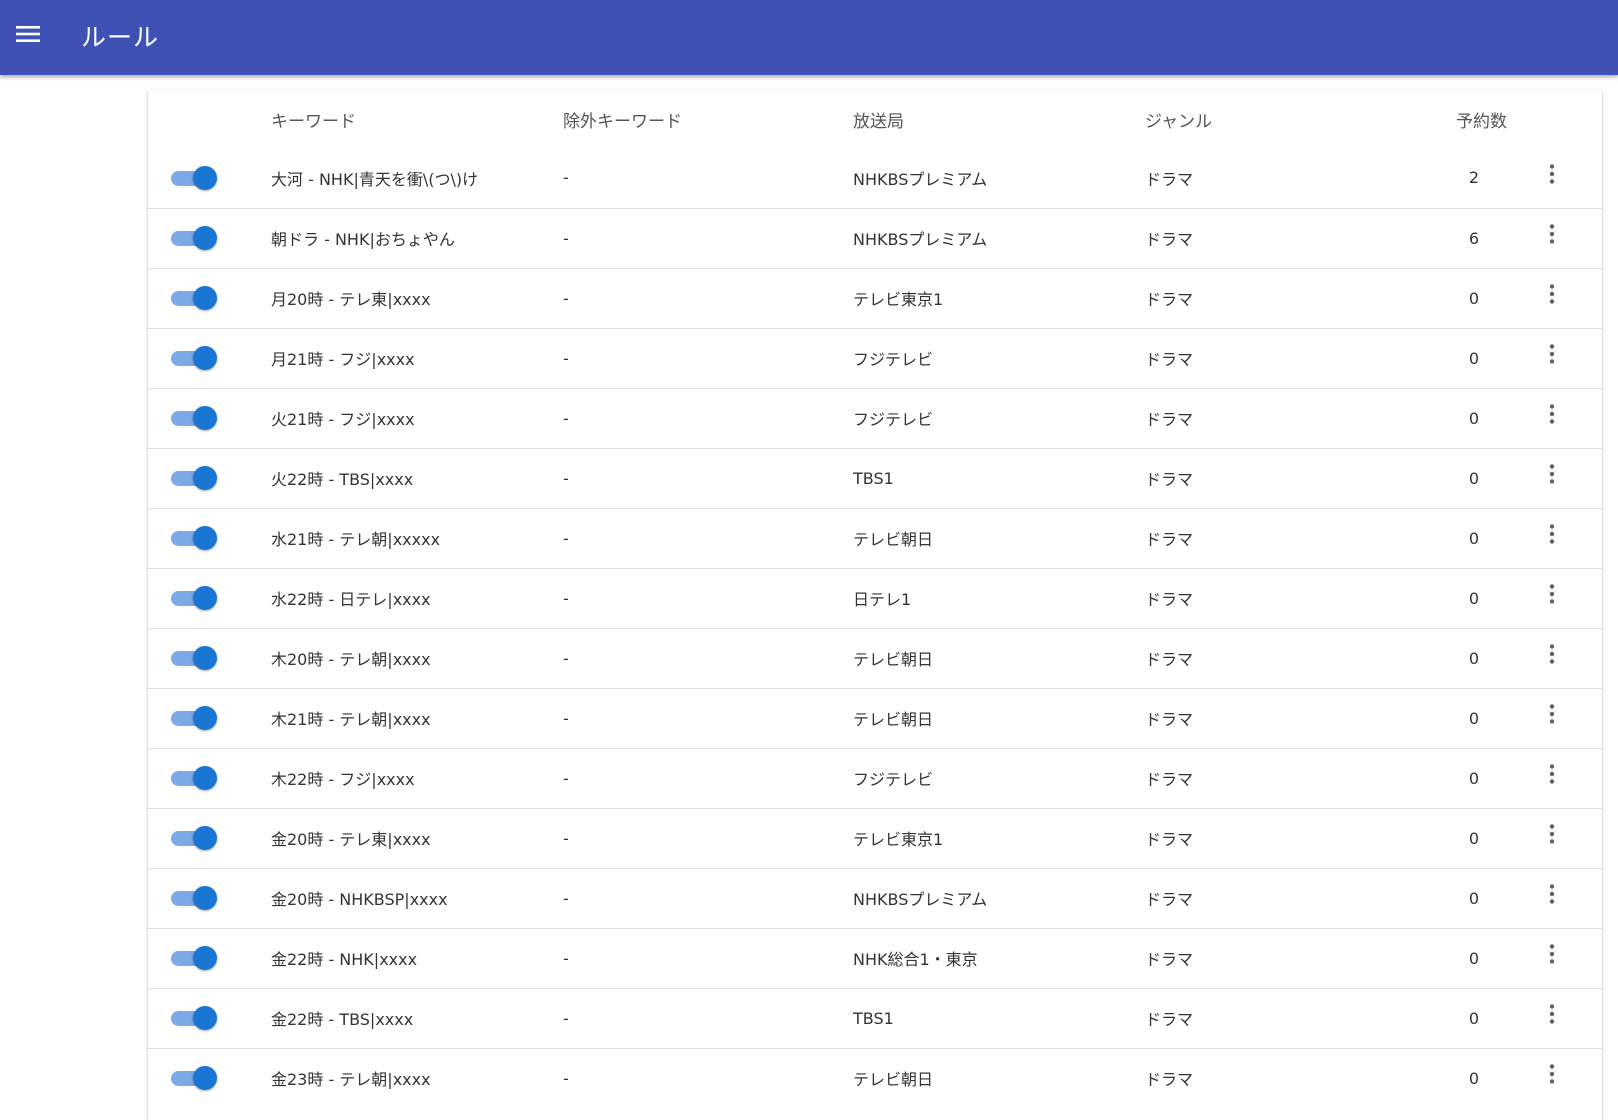  Describe the element at coordinates (417, 1017) in the screenshot. I see `keyword-cell: 金22時 - TBS|xxxx` at that location.